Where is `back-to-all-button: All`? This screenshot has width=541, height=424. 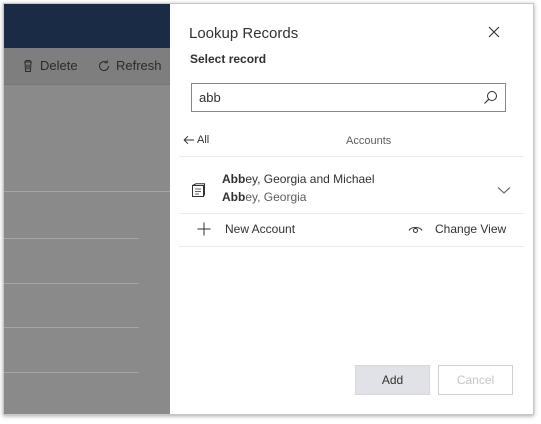
back-to-all-button: All is located at coordinates (196, 140).